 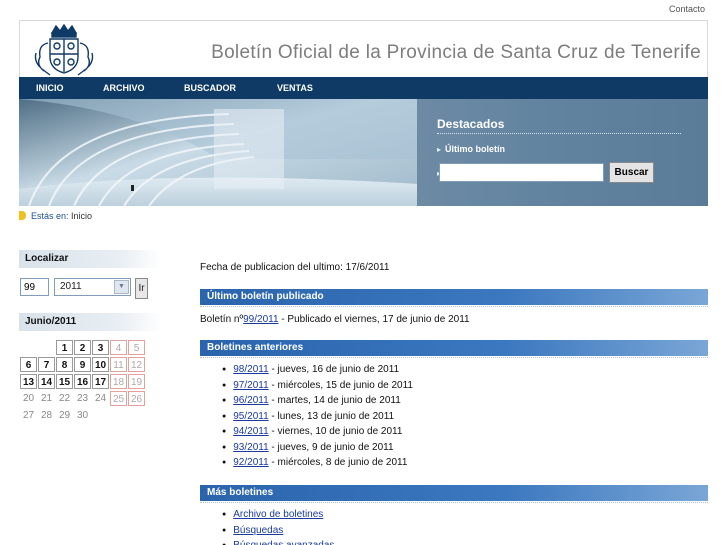 What do you see at coordinates (562, 152) in the screenshot?
I see `destacados-panel: Destacados ▸Último boletín ▸ Buscar` at bounding box center [562, 152].